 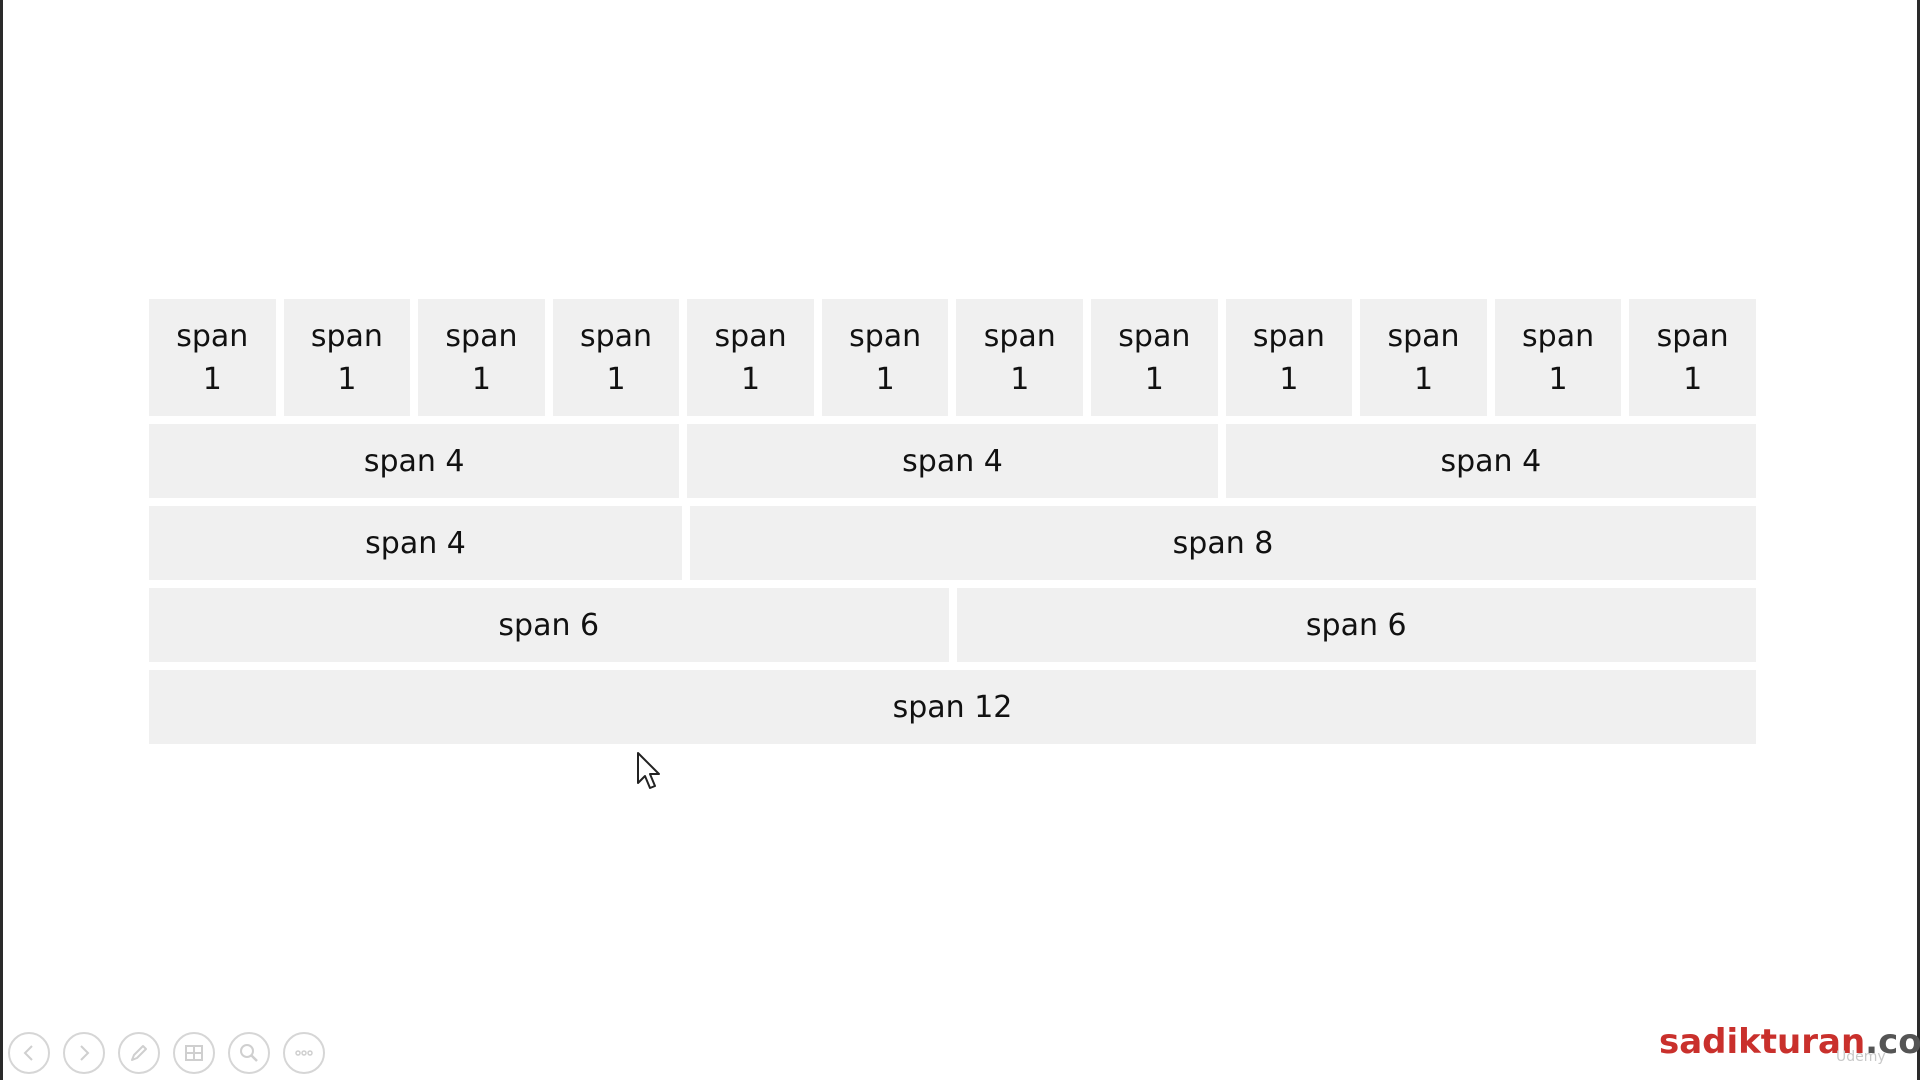 I want to click on grid-cell-span-12: span 12, so click(x=952, y=707).